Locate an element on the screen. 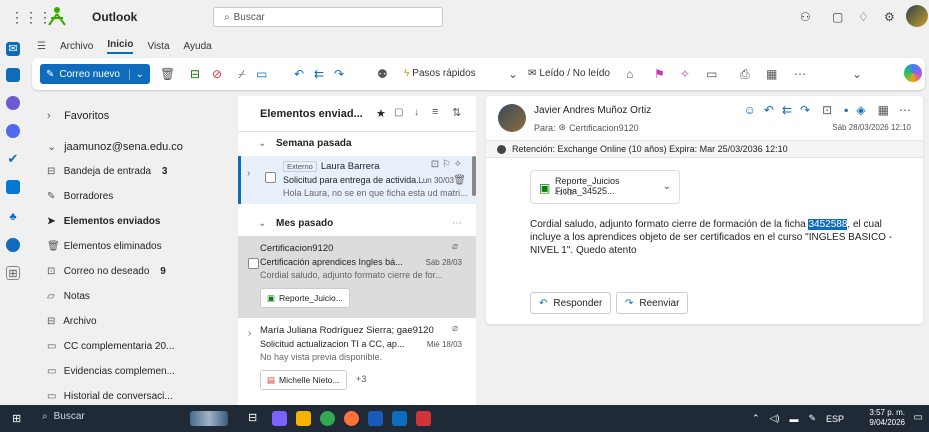 This screenshot has height=432, width=929. archive-icon: ⊟ is located at coordinates (195, 74).